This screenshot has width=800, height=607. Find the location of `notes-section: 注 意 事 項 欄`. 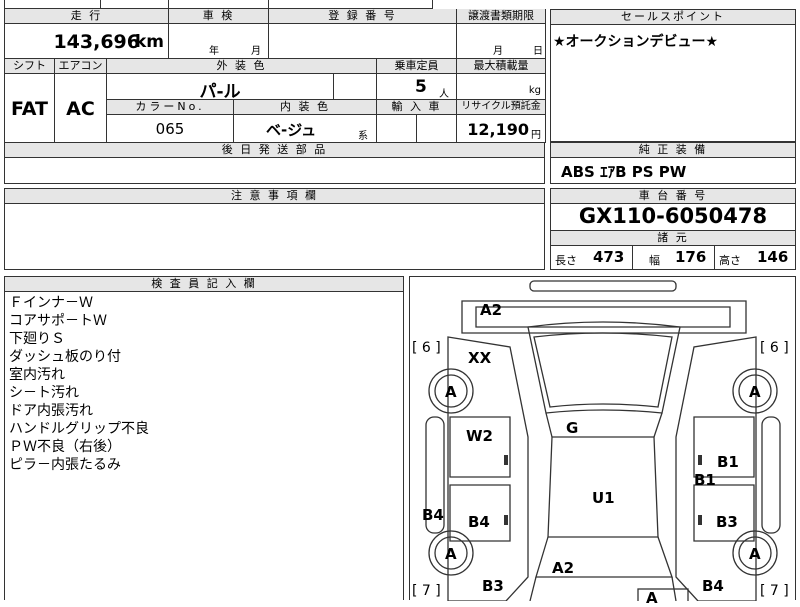

notes-section: 注 意 事 項 欄 is located at coordinates (274, 229).